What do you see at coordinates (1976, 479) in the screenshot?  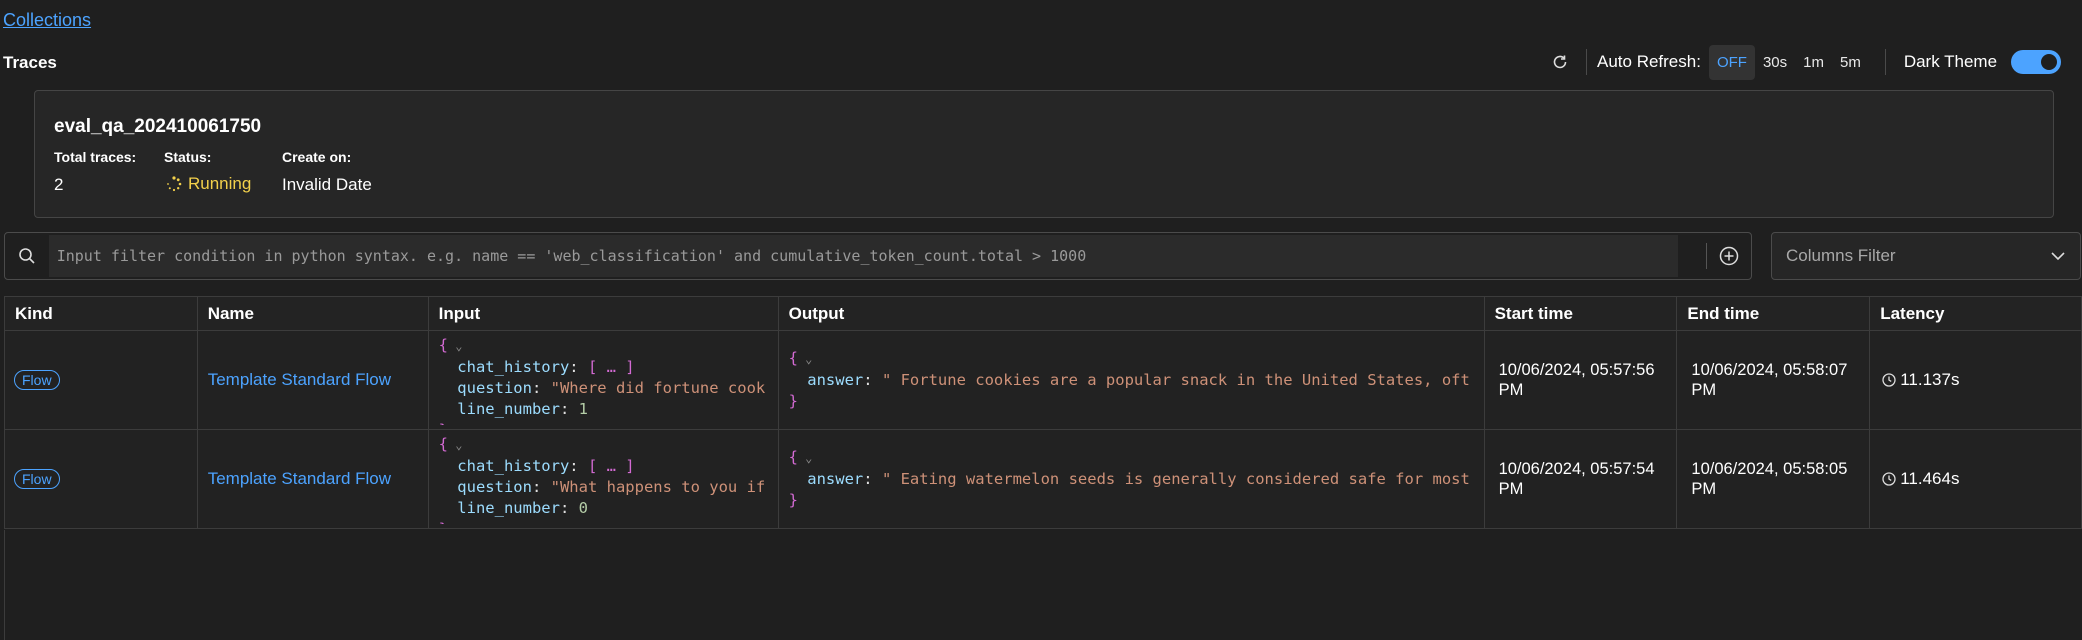 I see `latency: 11.464s` at bounding box center [1976, 479].